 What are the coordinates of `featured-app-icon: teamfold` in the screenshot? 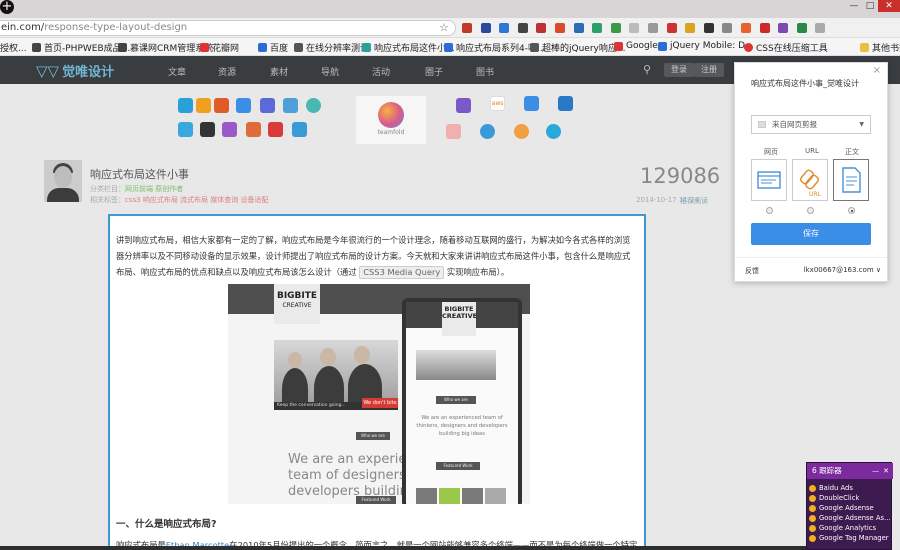 It's located at (391, 120).